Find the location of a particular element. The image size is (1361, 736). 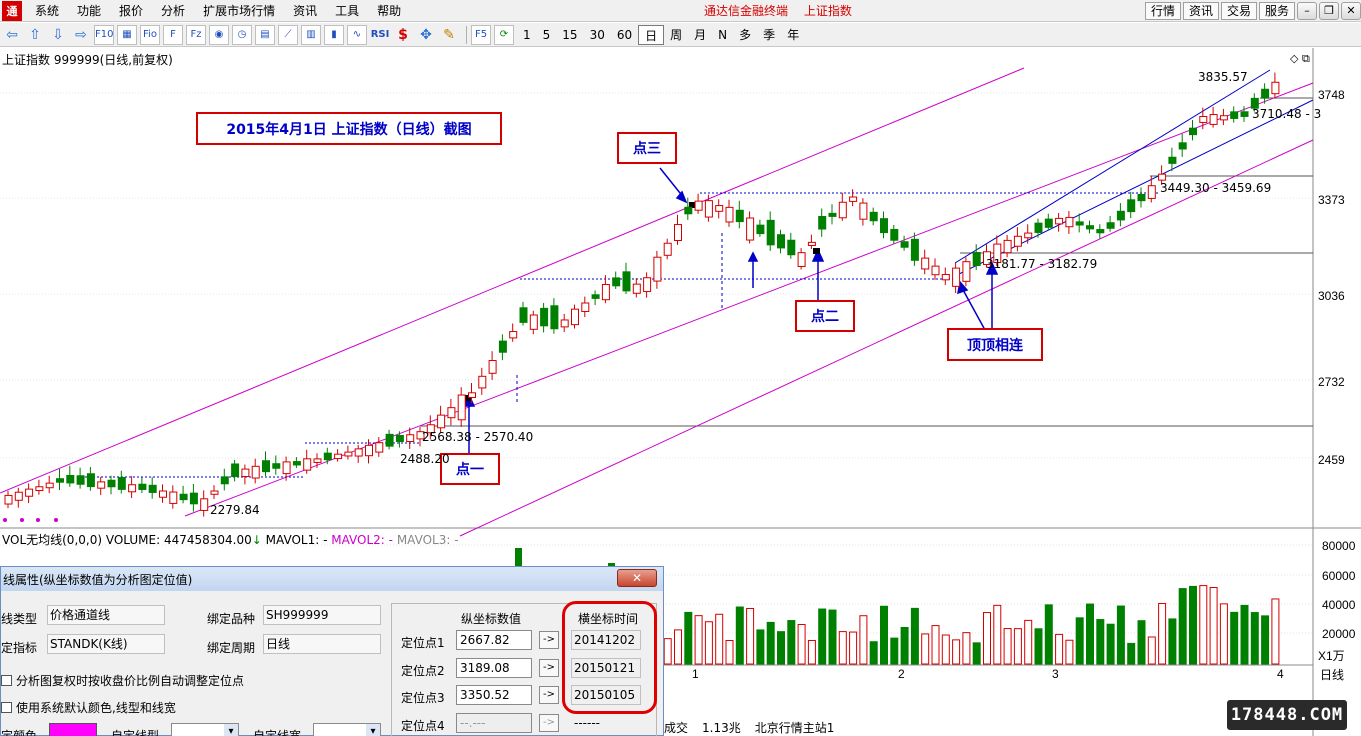

annotation-point3: 点三 is located at coordinates (647, 148).